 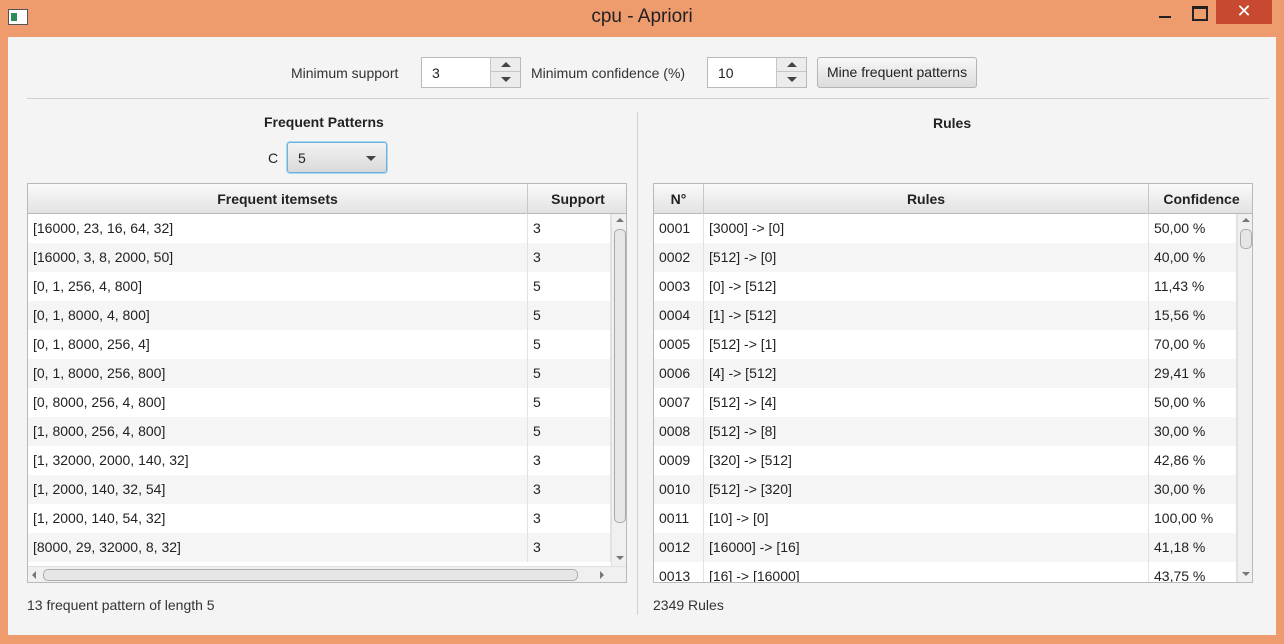 What do you see at coordinates (1193, 286) in the screenshot?
I see `confidence-cell: 11,43 %` at bounding box center [1193, 286].